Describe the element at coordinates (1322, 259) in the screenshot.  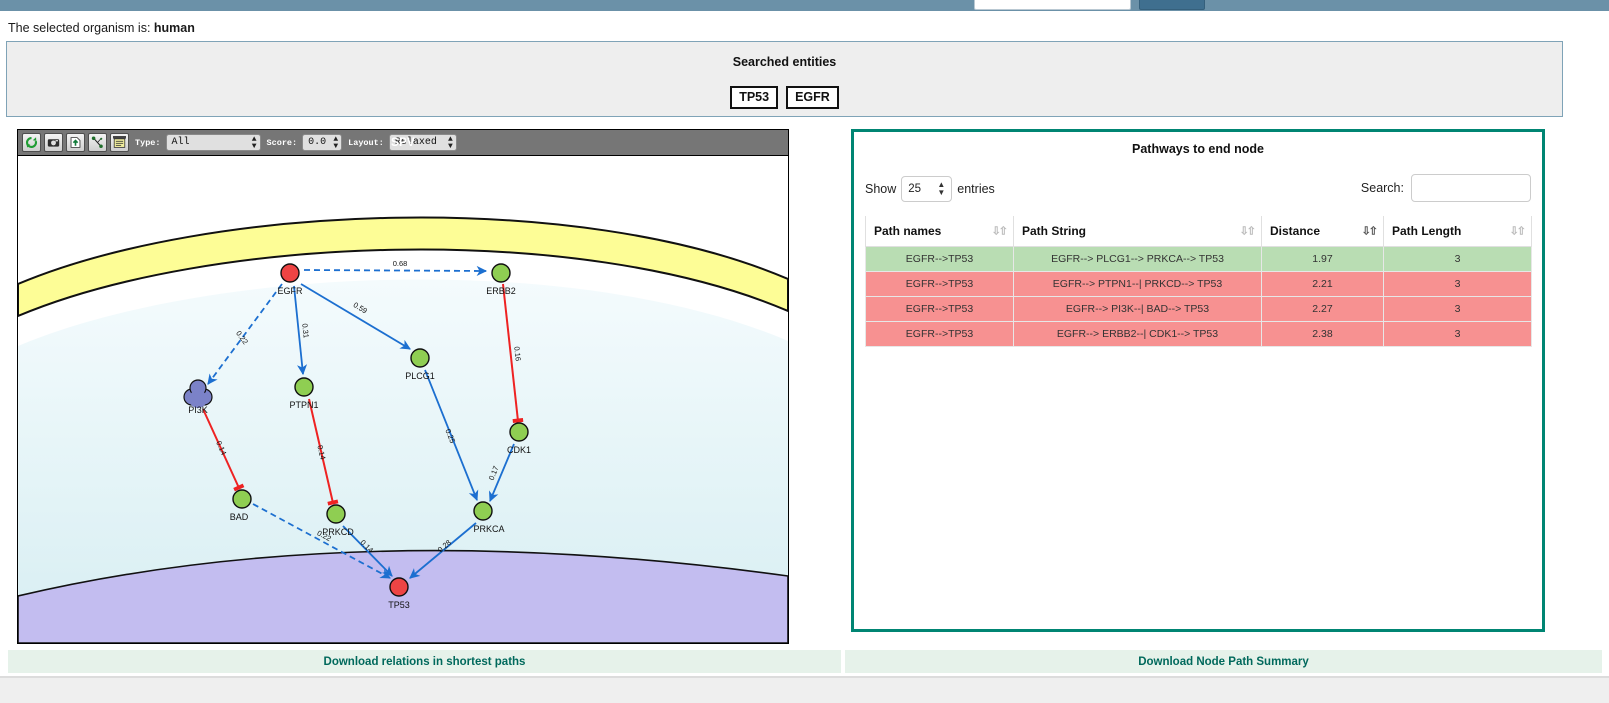
I see `cell-distance: 1.97` at that location.